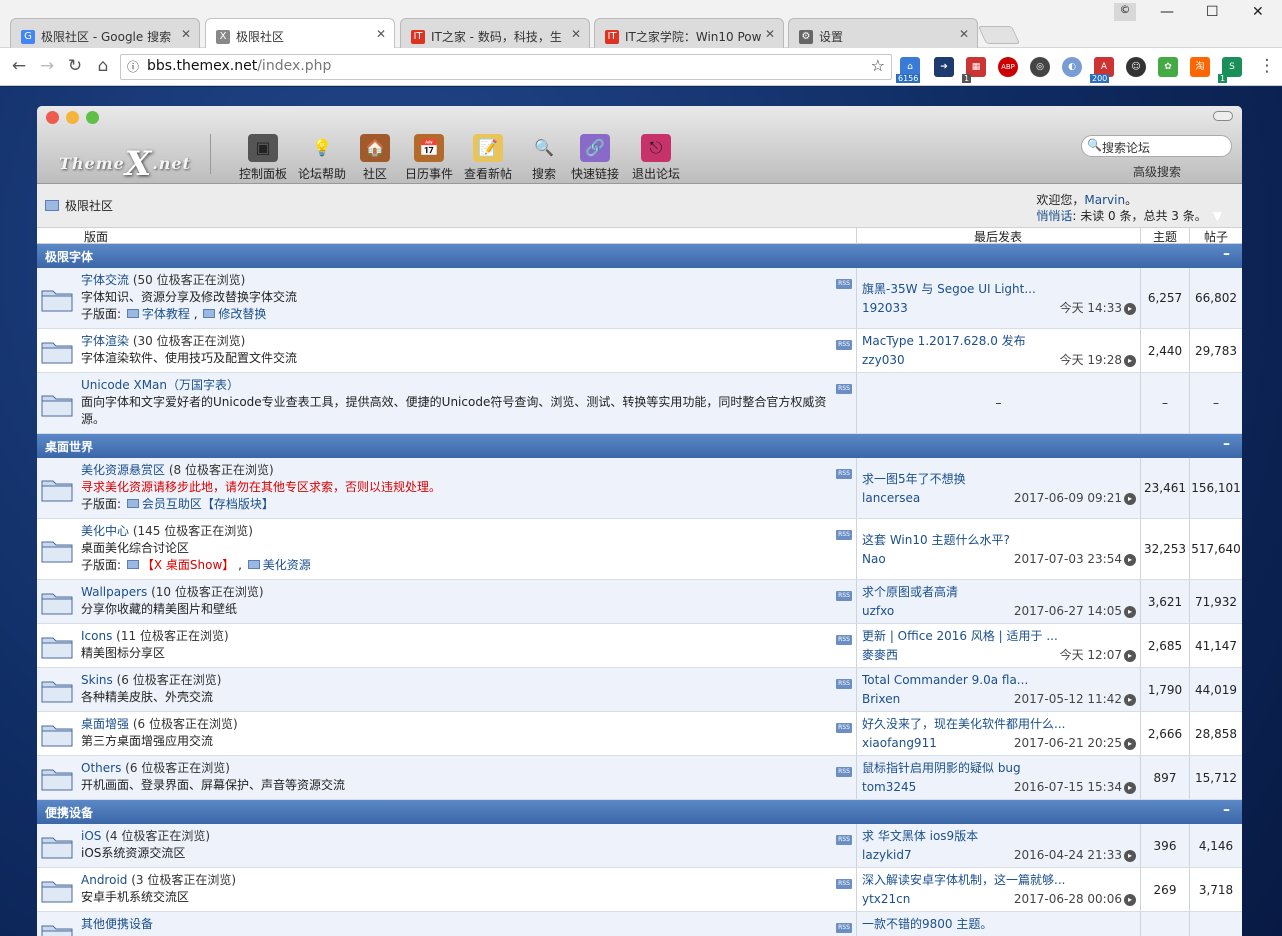  What do you see at coordinates (1136, 67) in the screenshot?
I see `extension-icon-8: ☺` at bounding box center [1136, 67].